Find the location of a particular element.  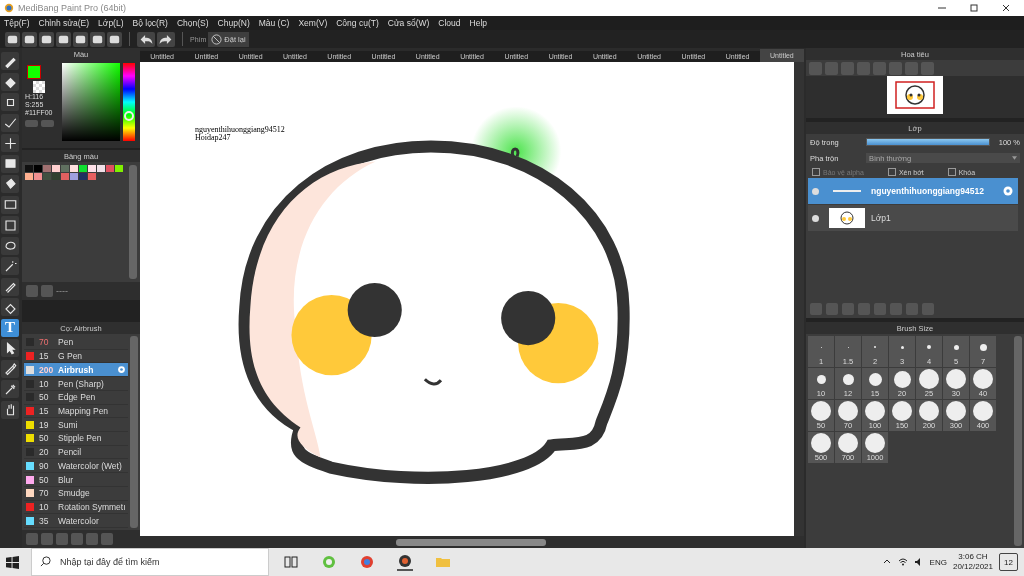

foreground-color-swatch is located at coordinates (34, 72).